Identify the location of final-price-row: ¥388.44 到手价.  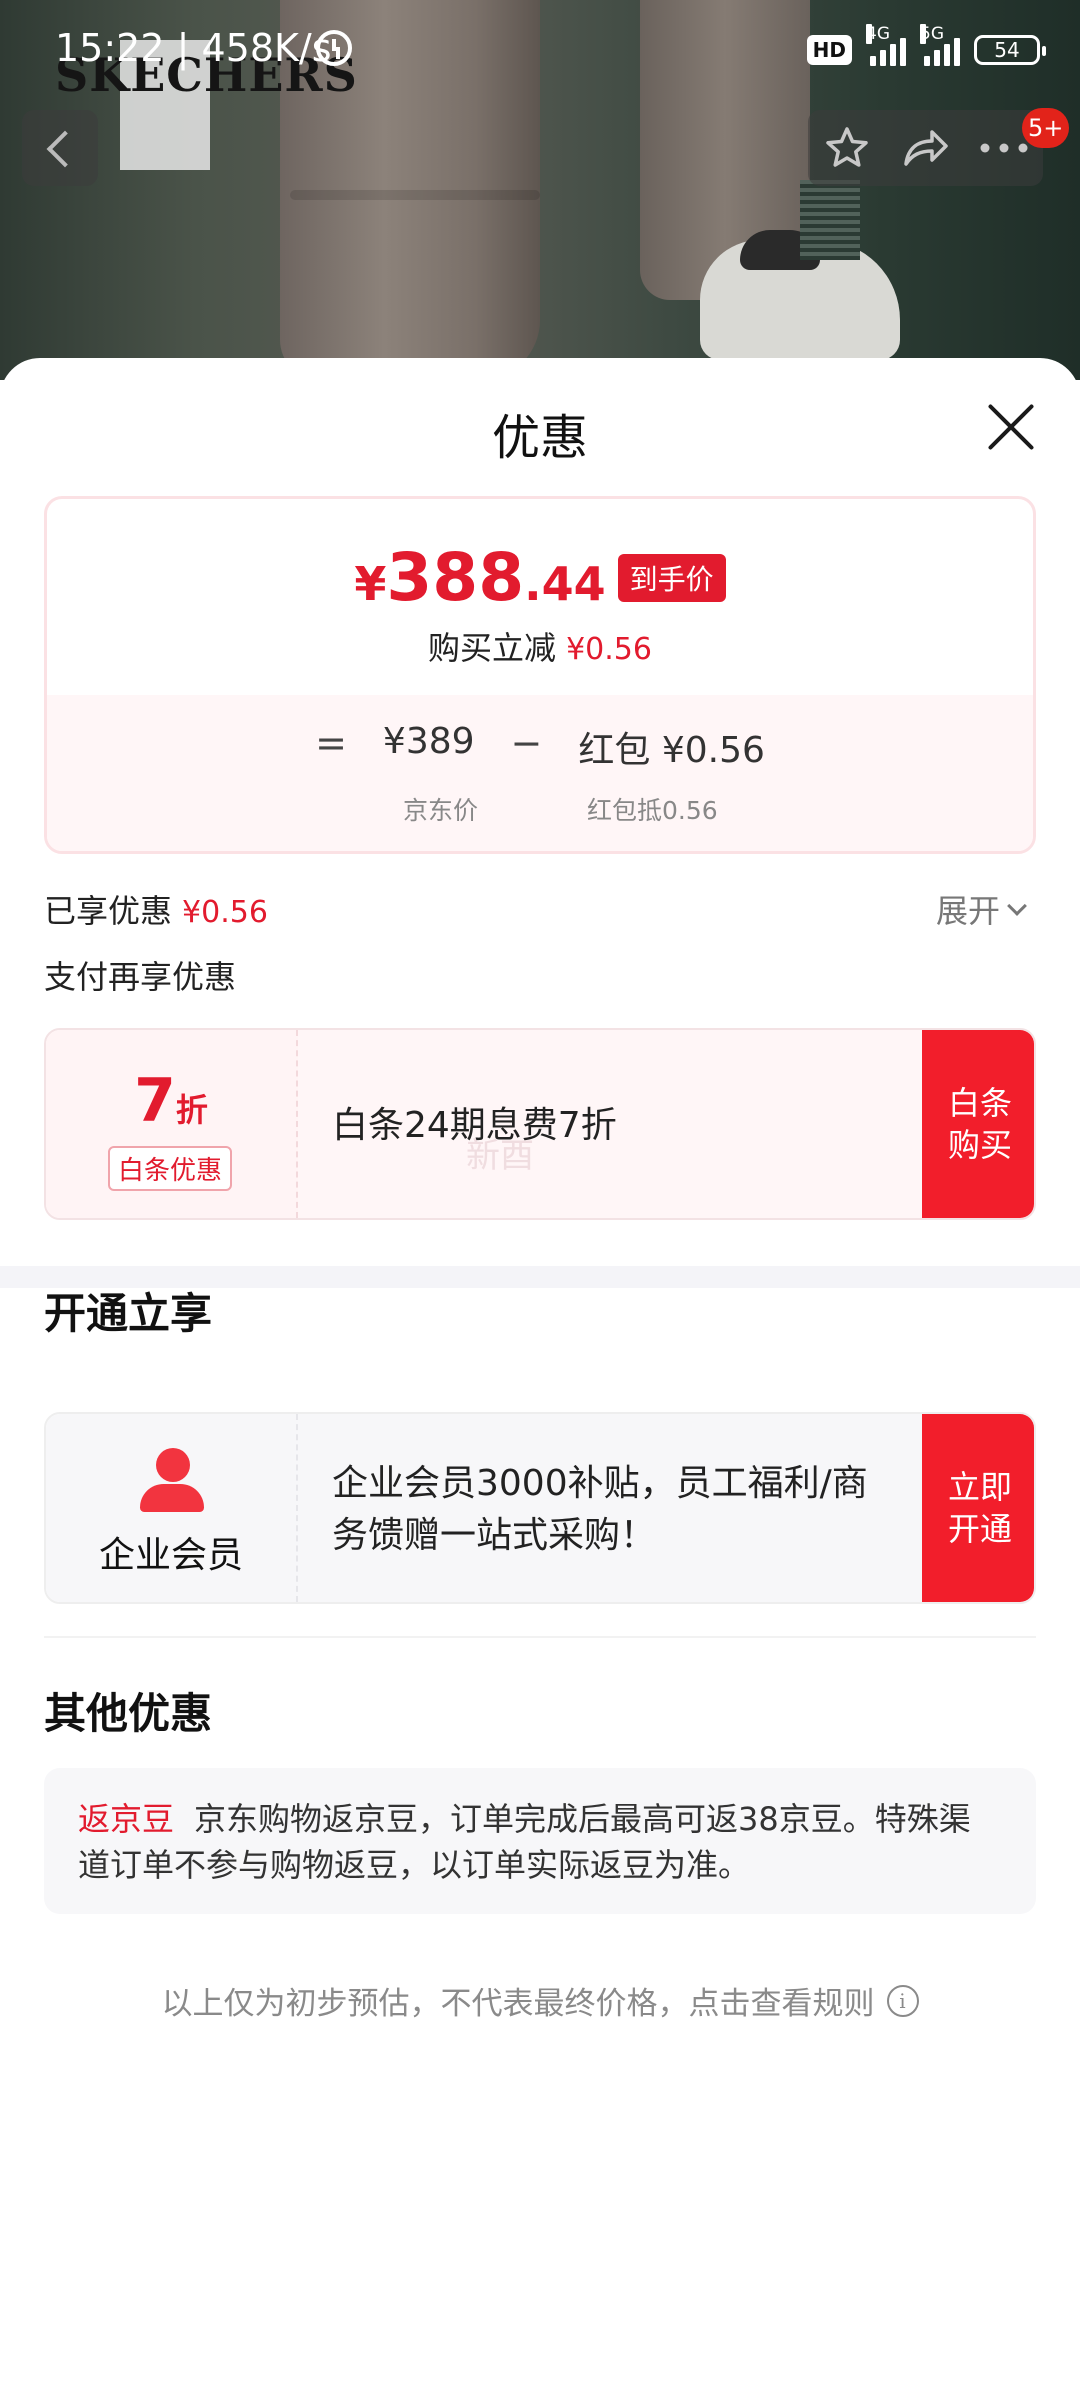
(540, 577).